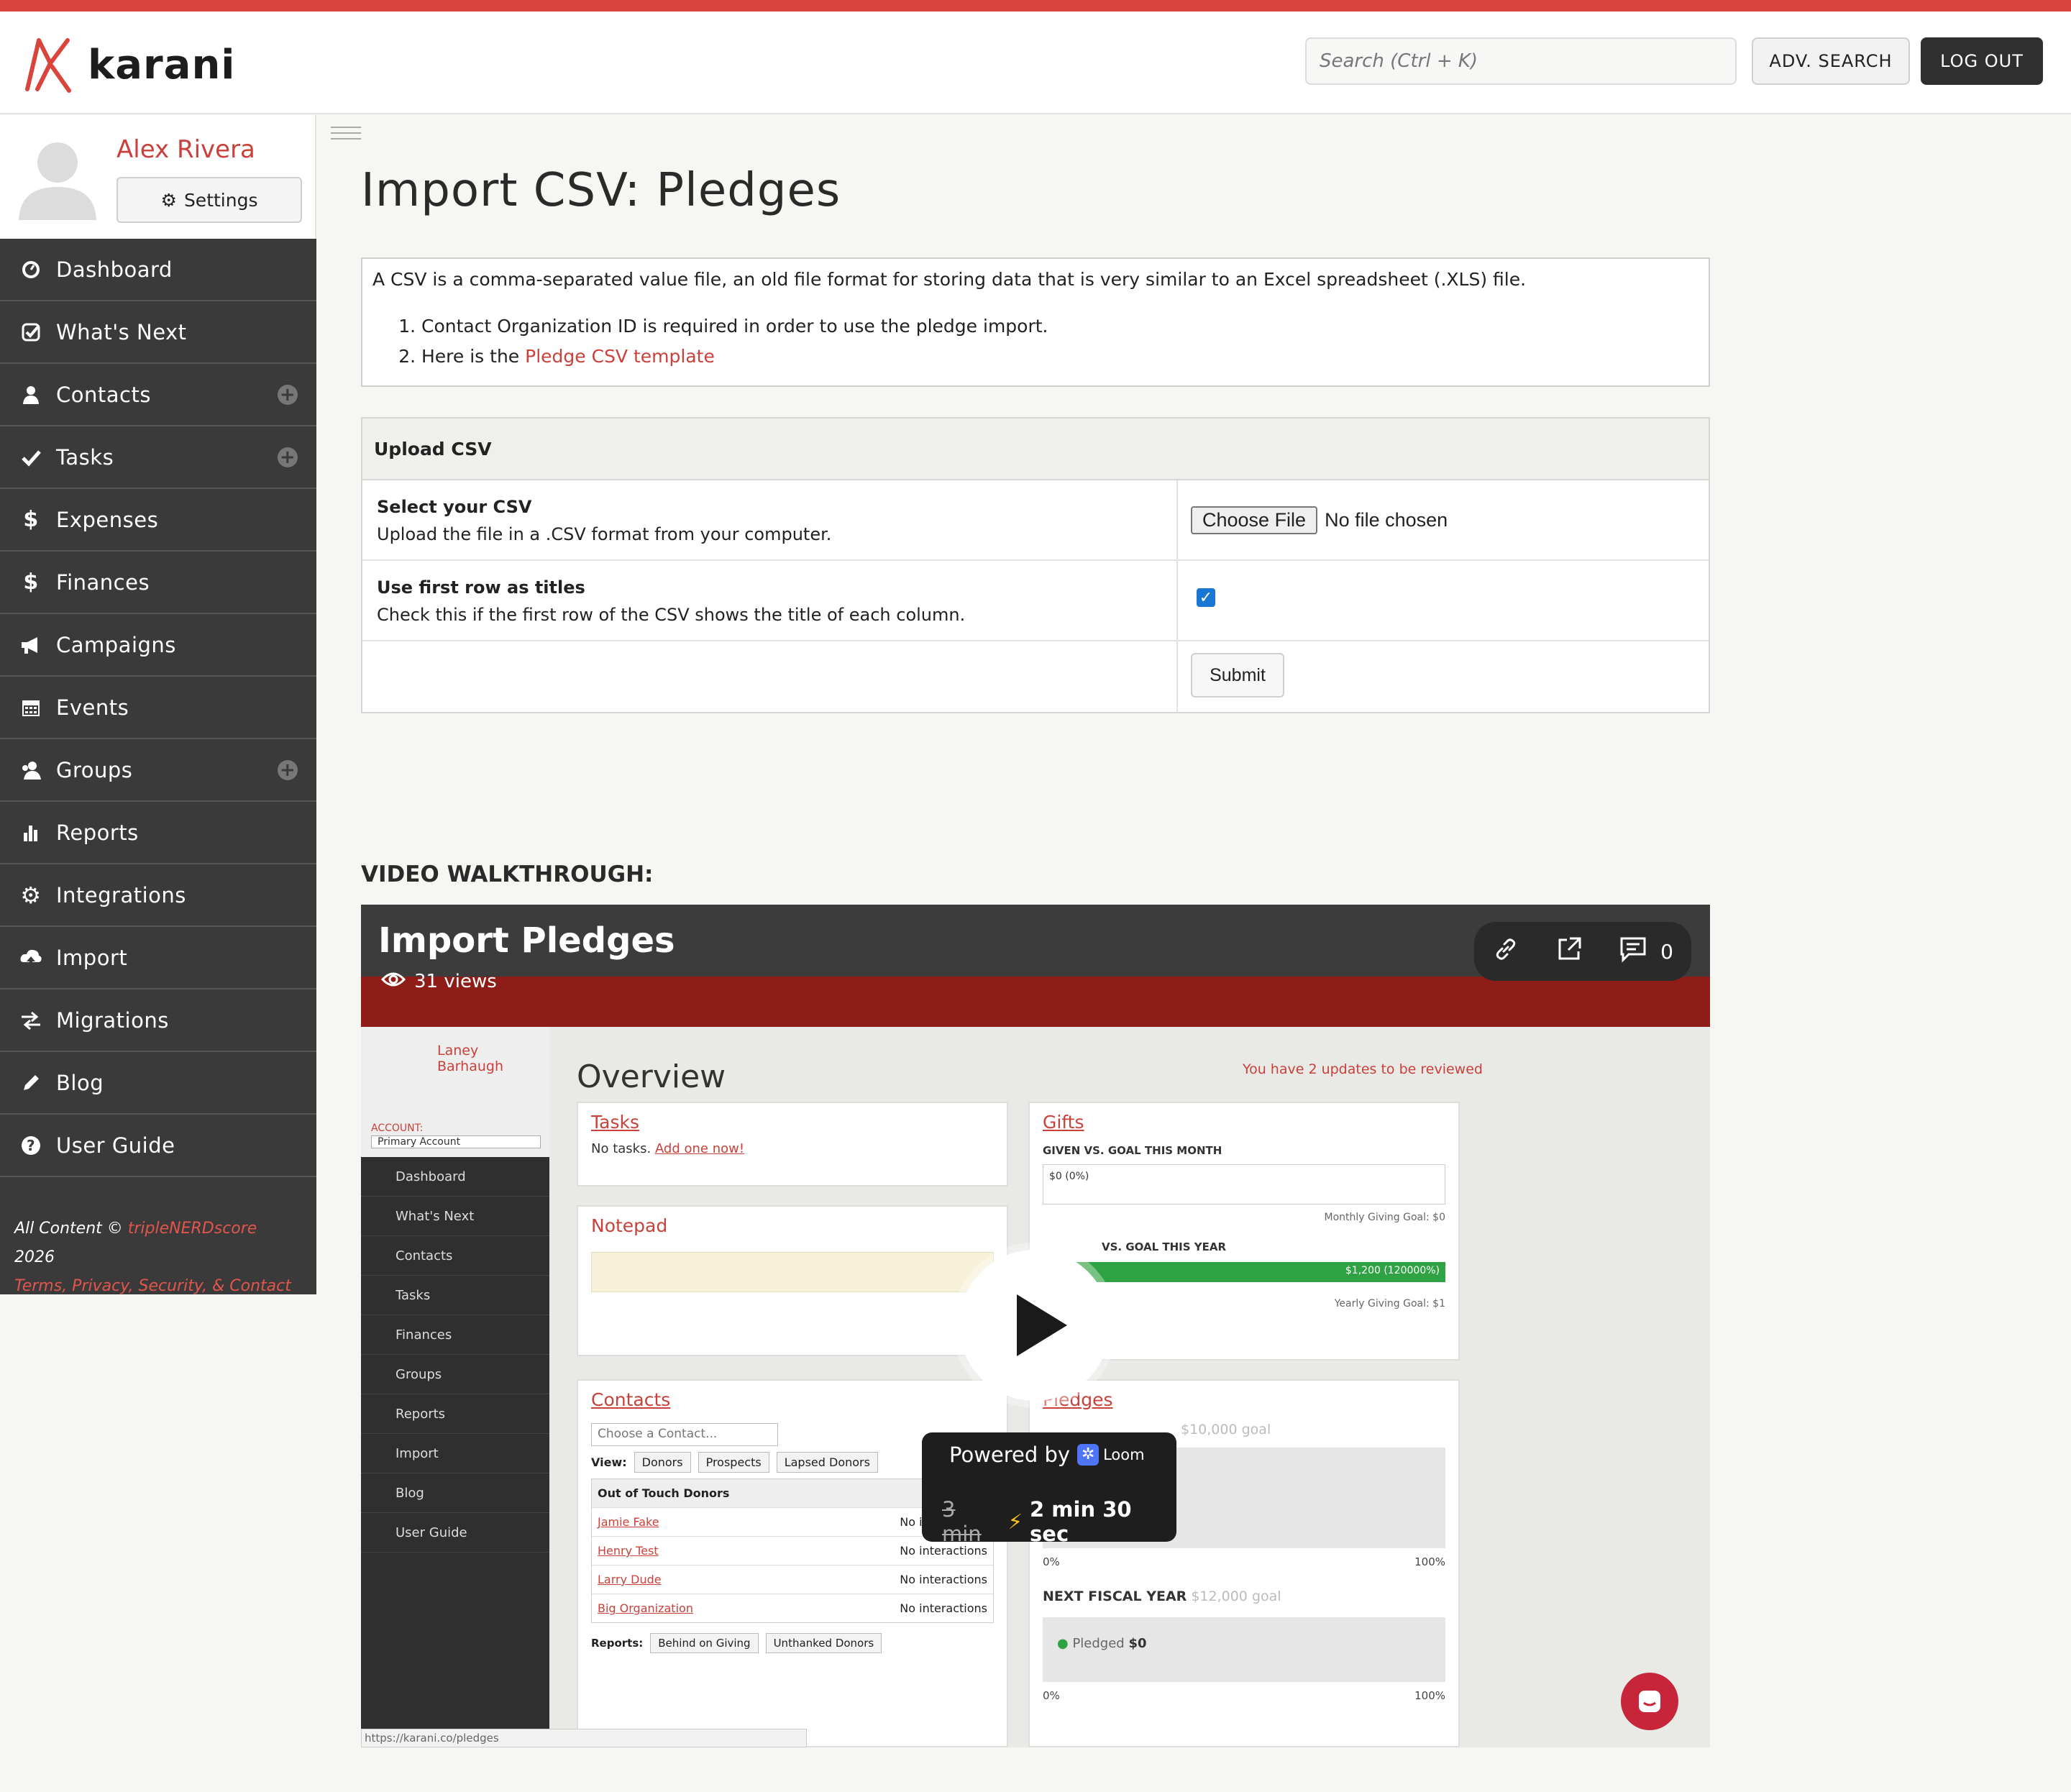 Image resolution: width=2071 pixels, height=1792 pixels. What do you see at coordinates (158, 1146) in the screenshot?
I see `sidebar-item-user-guide: ? User Guide` at bounding box center [158, 1146].